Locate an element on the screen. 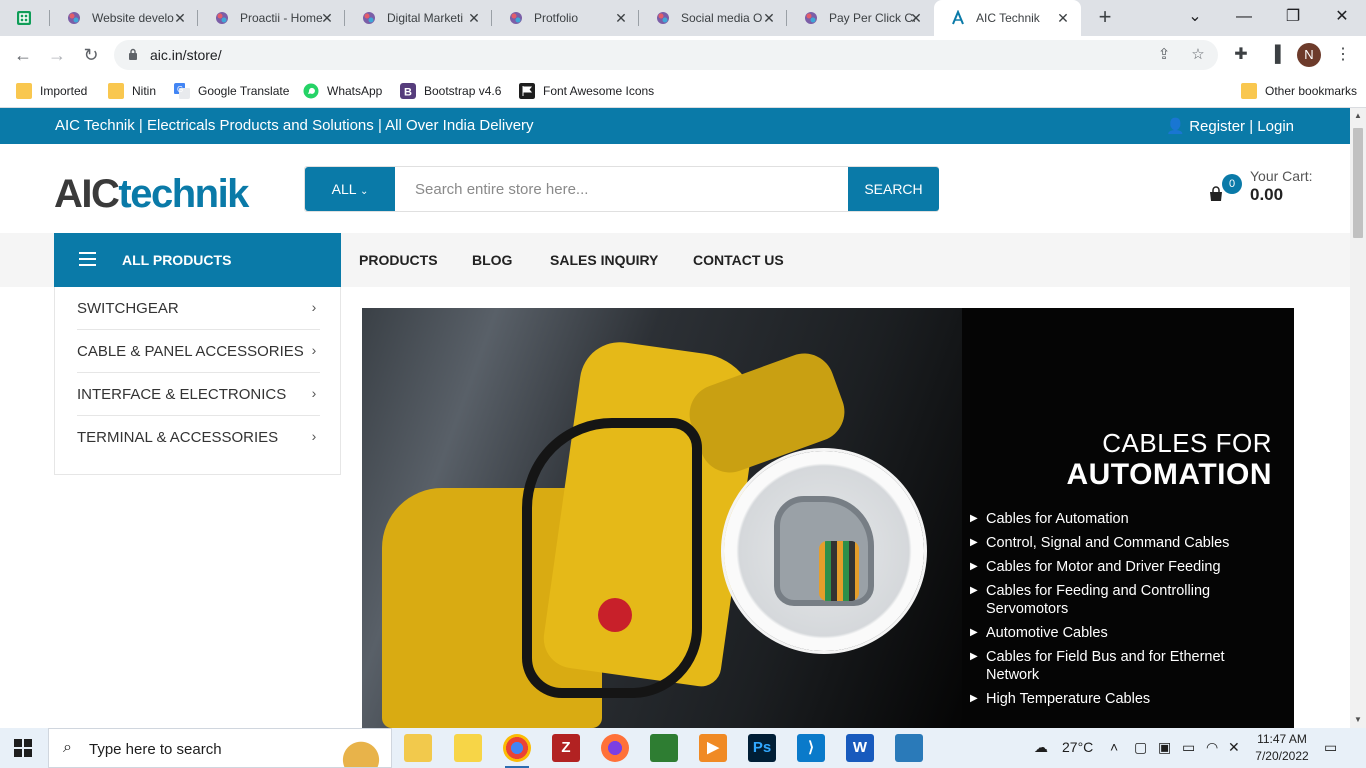 This screenshot has width=1366, height=768. bookmark-label: Nitin is located at coordinates (144, 91).